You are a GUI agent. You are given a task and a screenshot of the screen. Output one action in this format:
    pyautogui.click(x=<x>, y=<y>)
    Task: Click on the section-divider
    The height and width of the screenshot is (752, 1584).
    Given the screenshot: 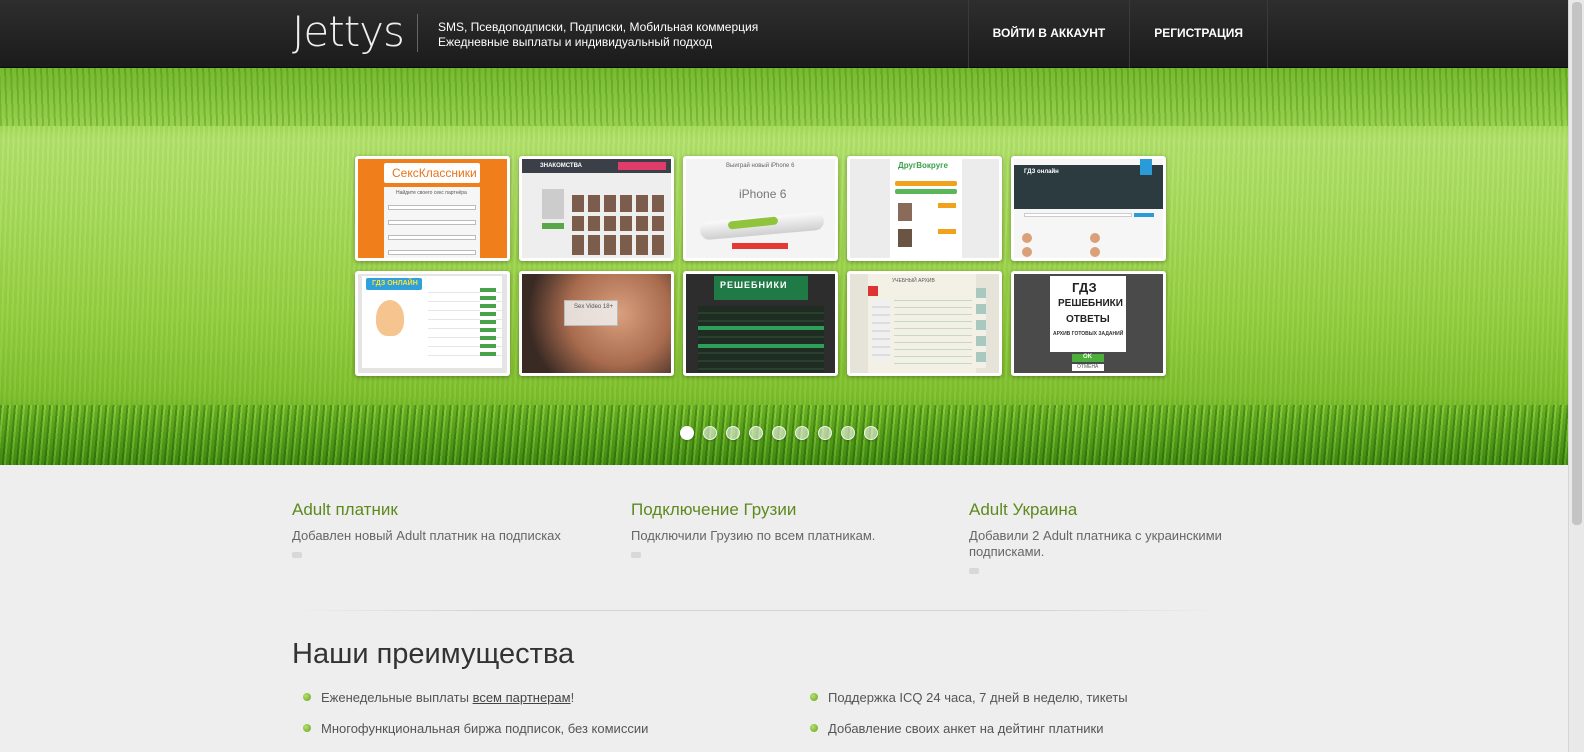 What is the action you would take?
    pyautogui.click(x=757, y=610)
    